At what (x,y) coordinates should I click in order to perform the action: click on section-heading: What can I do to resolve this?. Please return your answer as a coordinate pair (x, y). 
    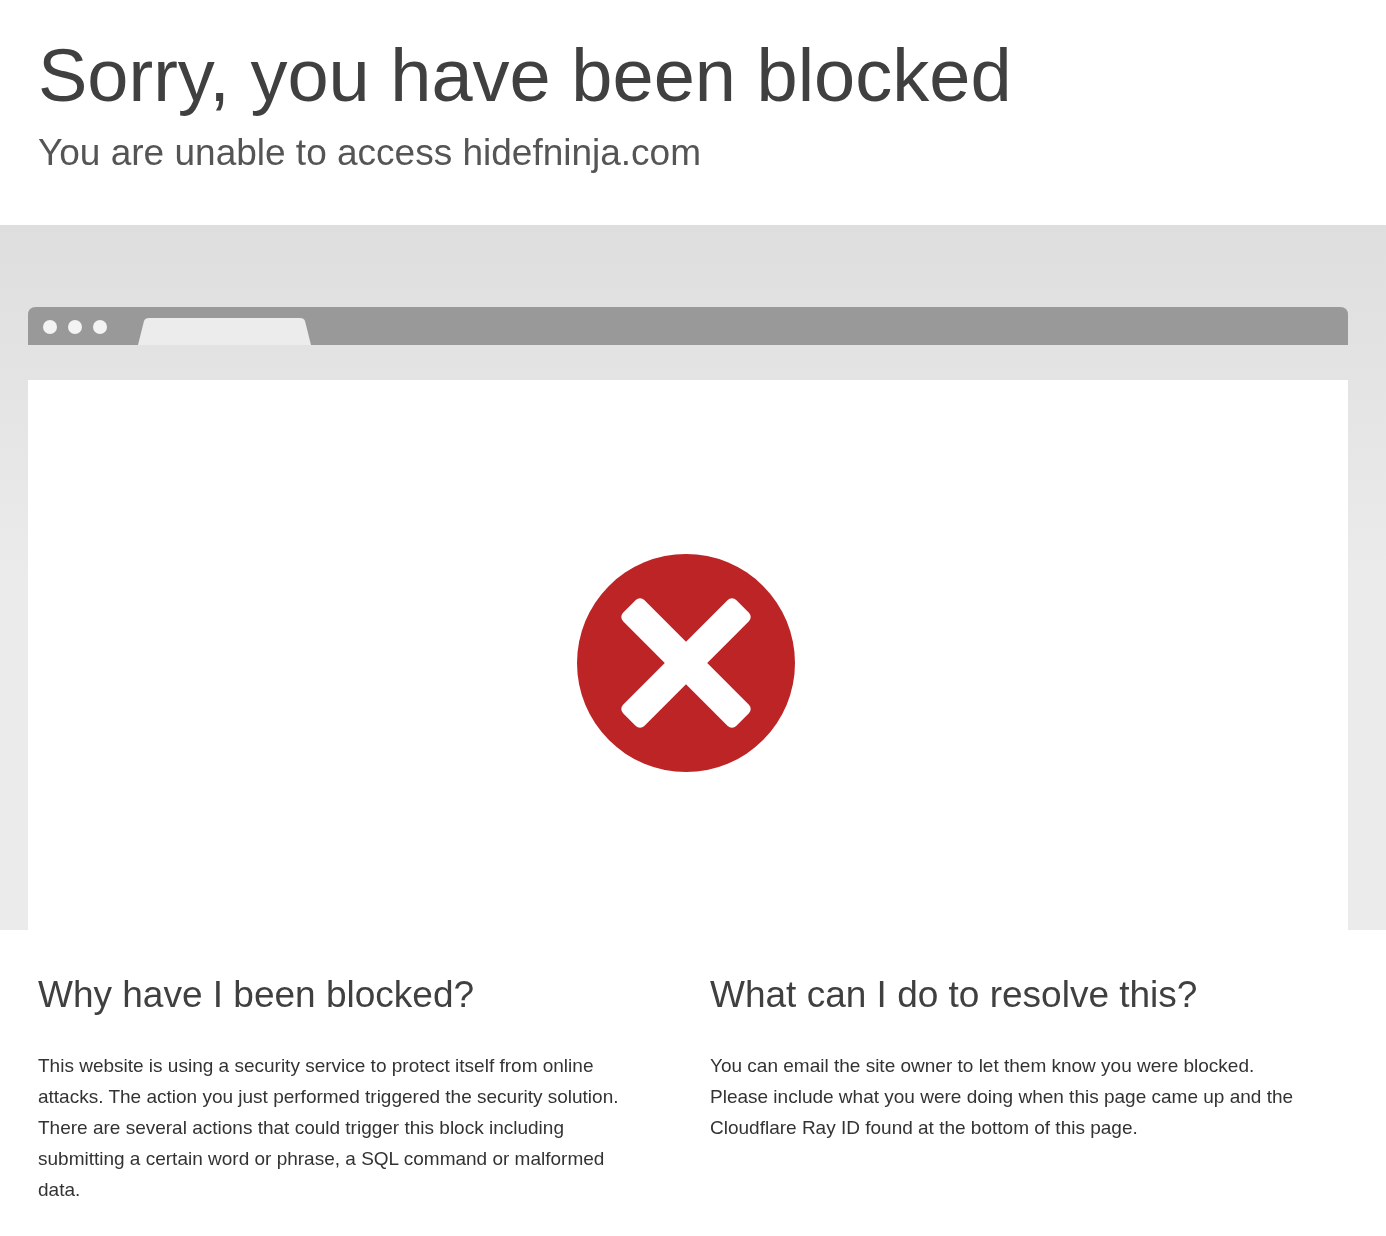
    Looking at the image, I should click on (954, 995).